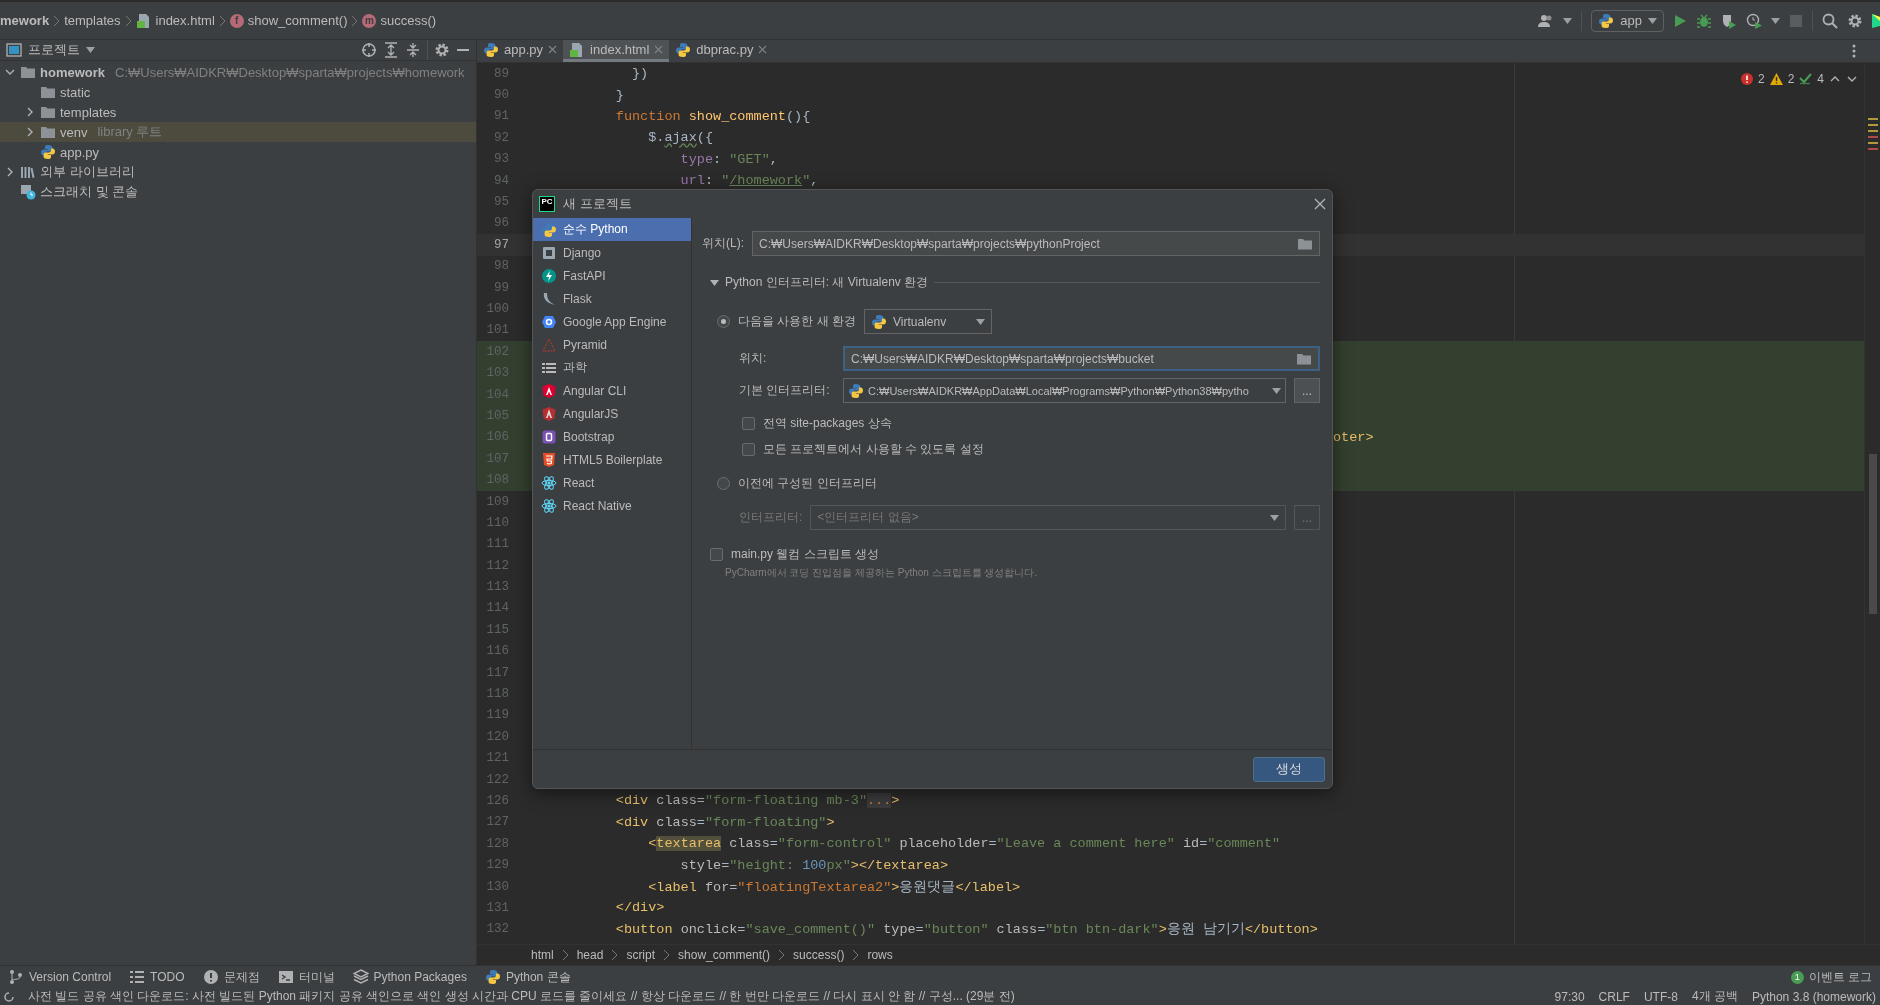 The height and width of the screenshot is (1005, 1880). Describe the element at coordinates (813, 865) in the screenshot. I see `code-line: style="height: 100px"></textarea>` at that location.